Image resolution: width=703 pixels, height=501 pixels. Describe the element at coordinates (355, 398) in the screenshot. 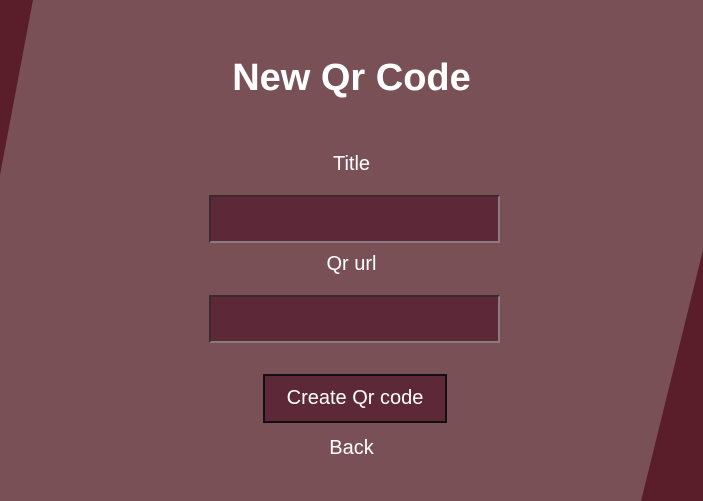

I see `create-qr-code-button: Create Qr code` at that location.